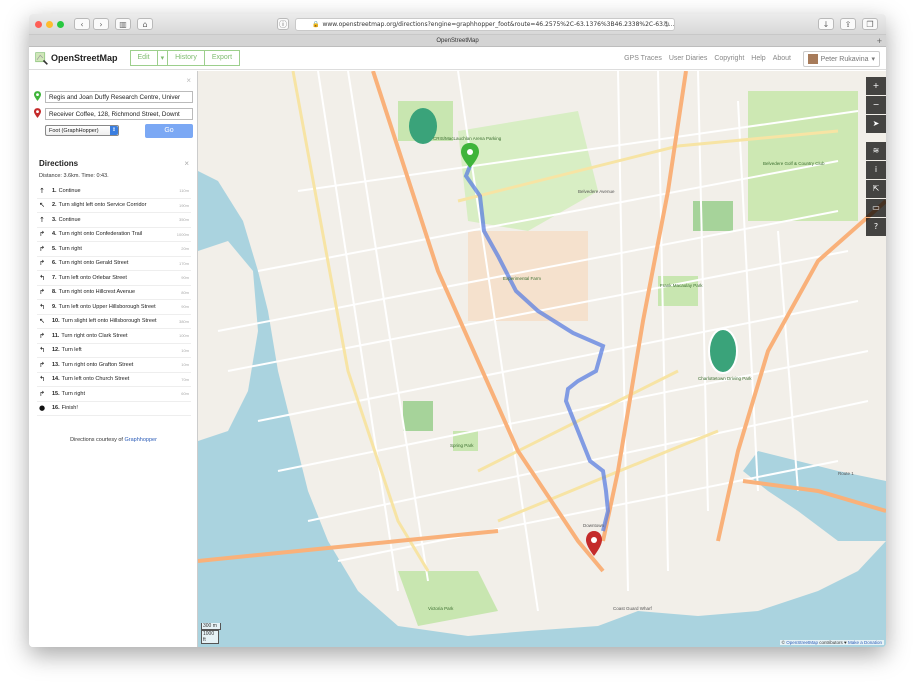 This screenshot has height=686, width=915. Describe the element at coordinates (522, 278) in the screenshot. I see `label-experimental-farm: Experimental Farm` at that location.